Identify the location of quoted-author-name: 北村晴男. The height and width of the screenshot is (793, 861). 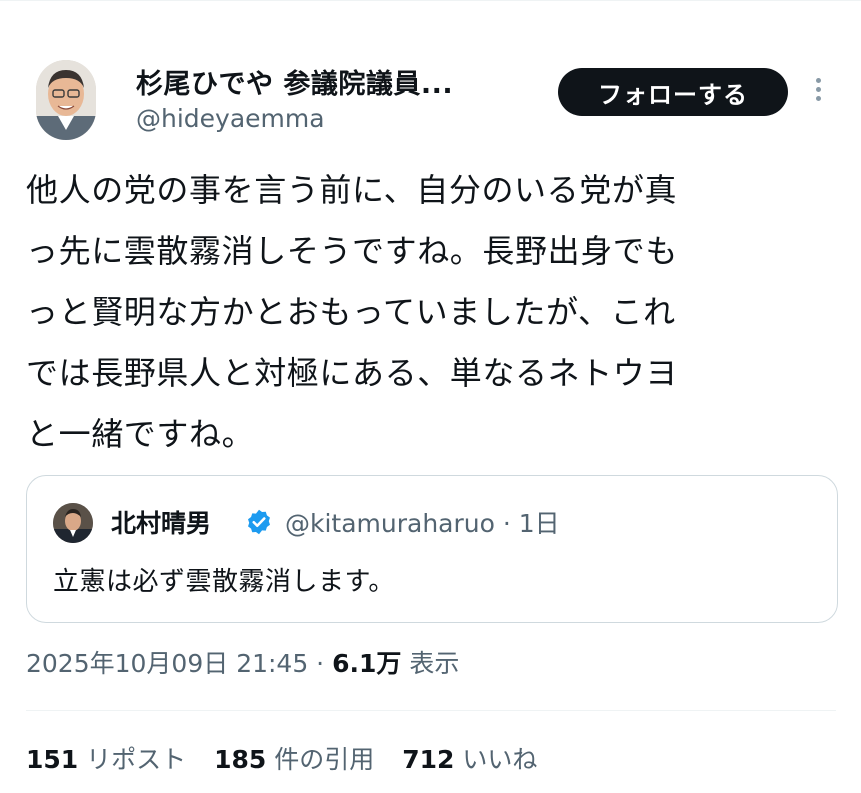
(161, 523).